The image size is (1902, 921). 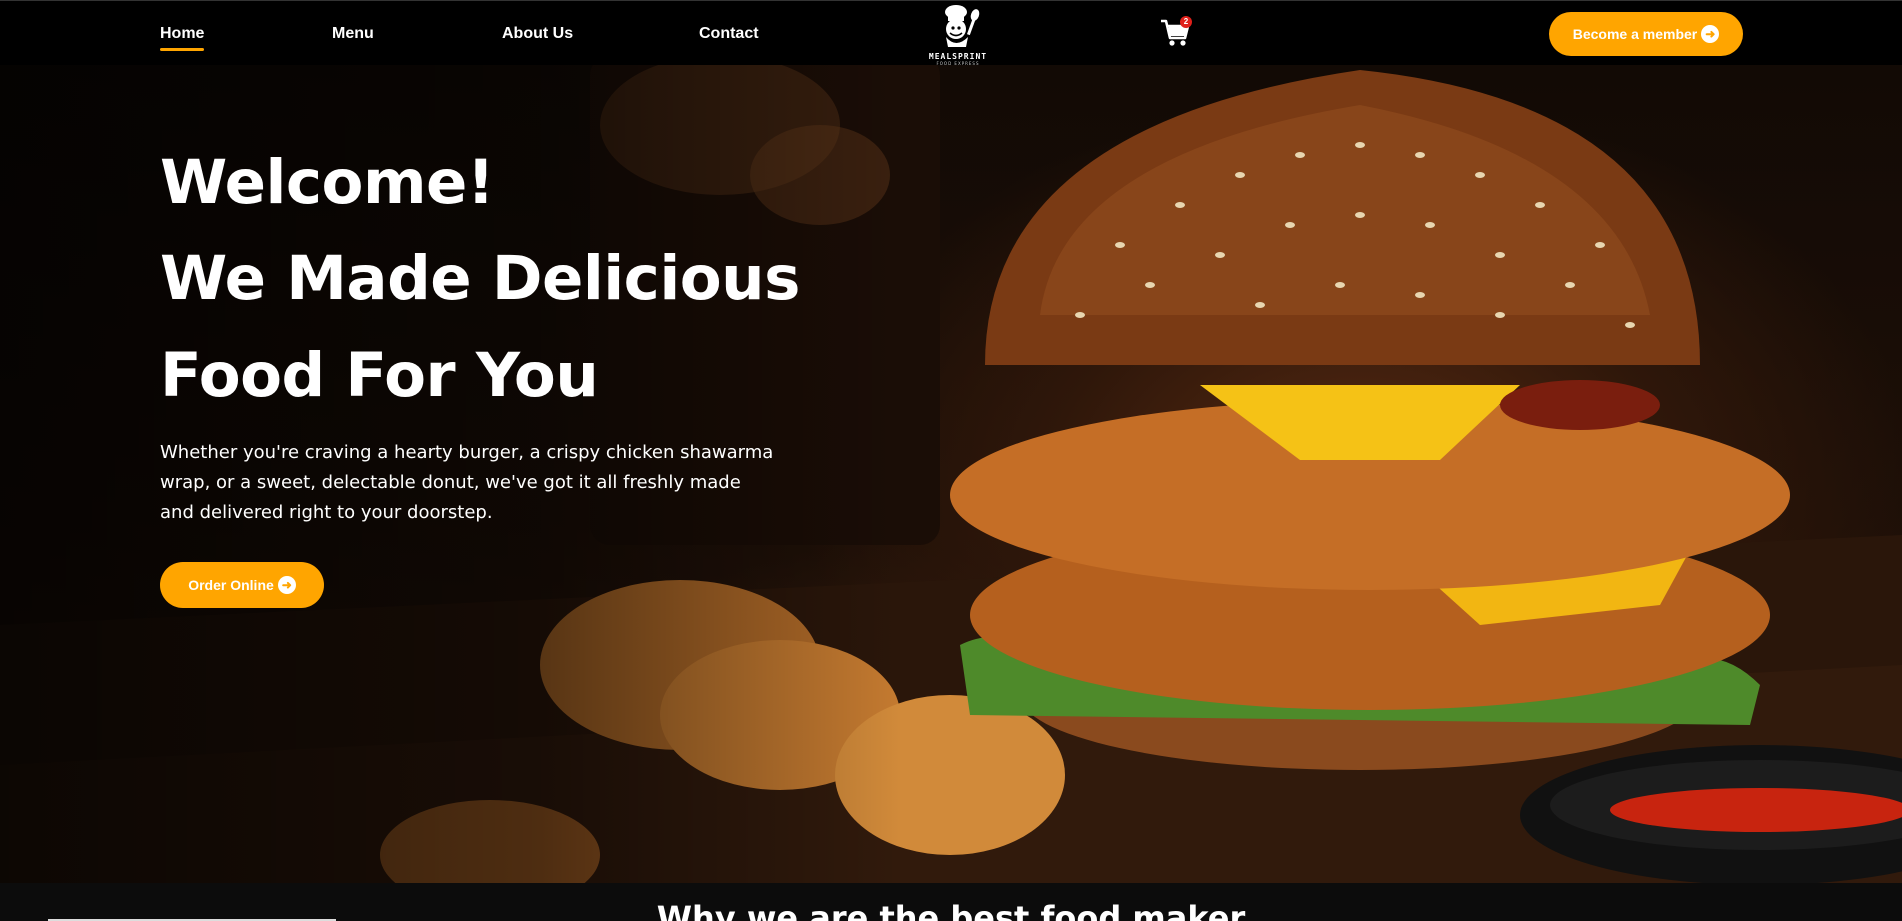 What do you see at coordinates (1176, 33) in the screenshot?
I see `cart-button: 2` at bounding box center [1176, 33].